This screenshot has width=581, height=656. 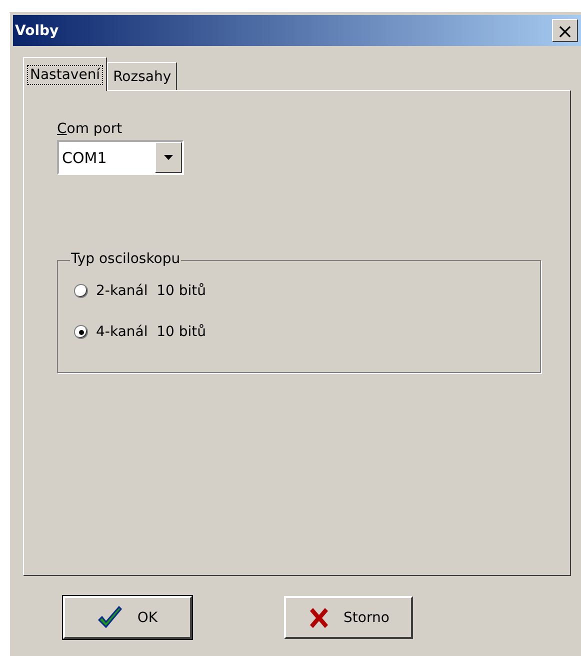 What do you see at coordinates (348, 617) in the screenshot?
I see `cancel-button: Storno` at bounding box center [348, 617].